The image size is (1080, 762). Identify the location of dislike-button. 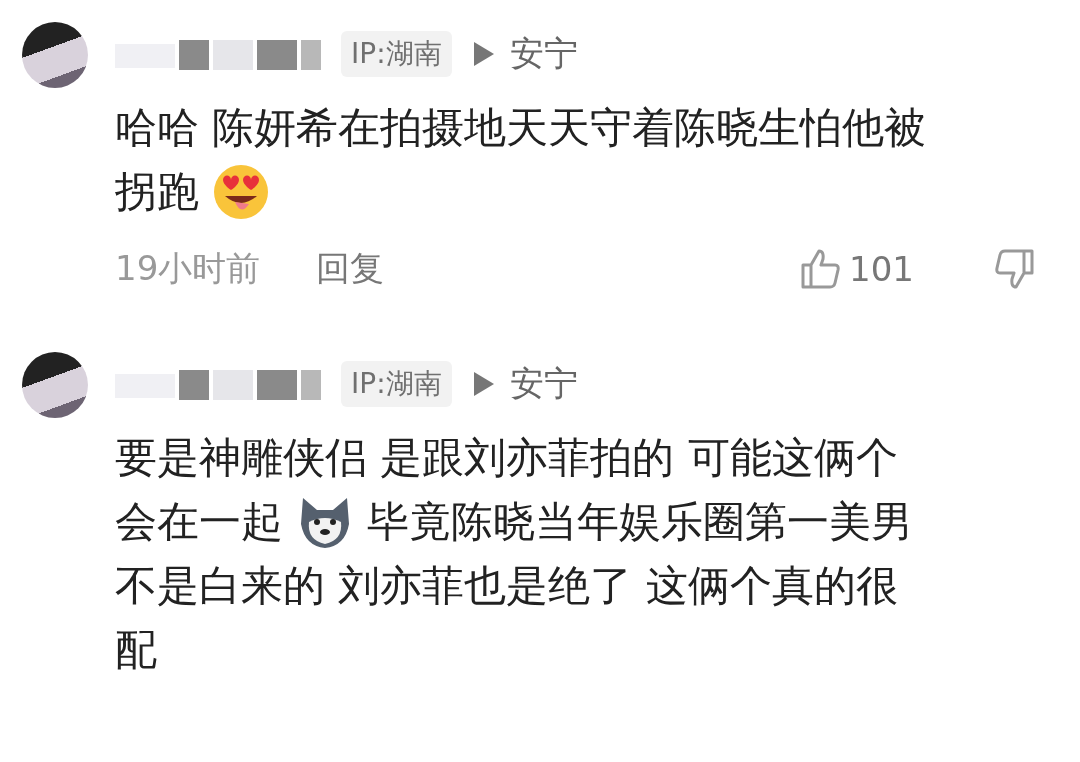
(1014, 269).